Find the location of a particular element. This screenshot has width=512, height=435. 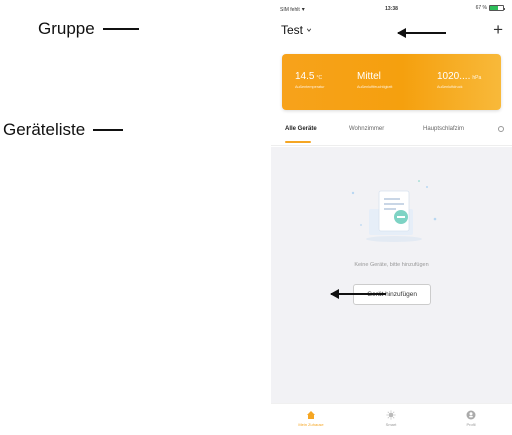

nav-item-home: Mein Zuhause is located at coordinates (311, 418).